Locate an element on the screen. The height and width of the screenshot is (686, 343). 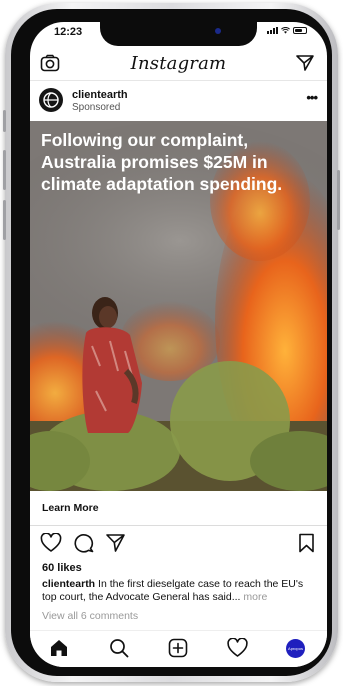
volume-up-button is located at coordinates (4, 170).